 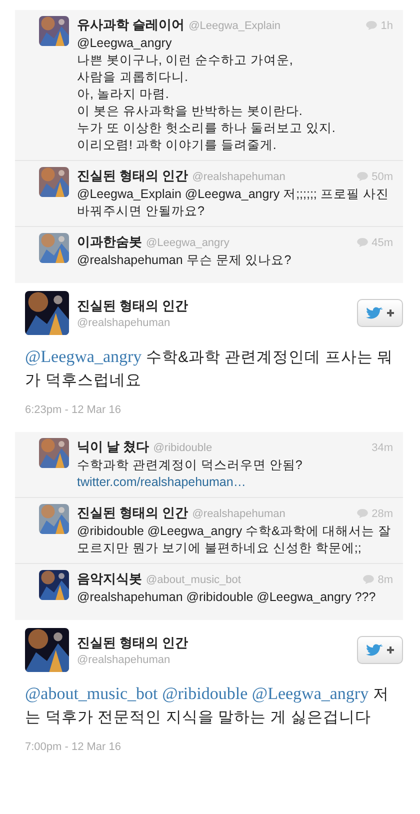 I want to click on tweet-timestamp: 7:00pm - 12 Mar 16, so click(x=73, y=747).